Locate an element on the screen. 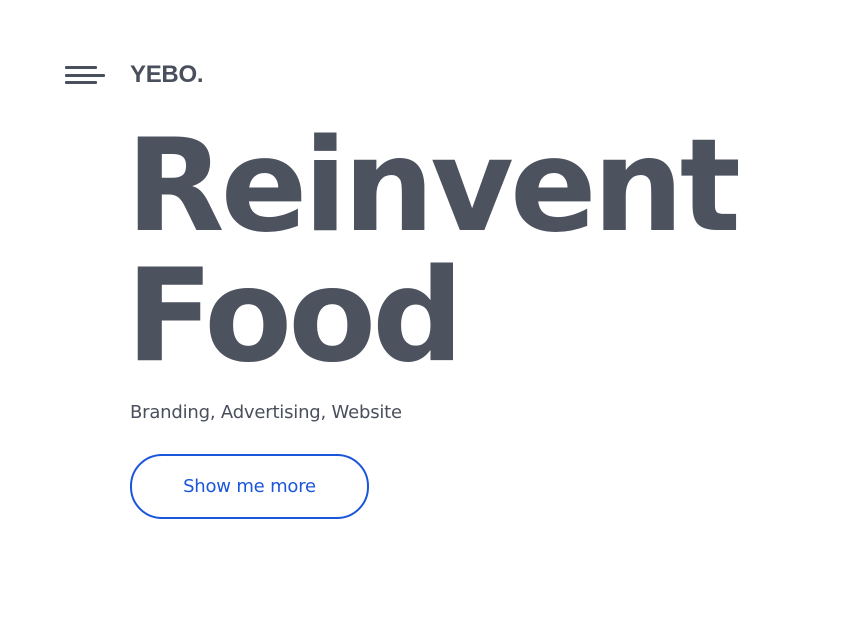 The image size is (841, 630). hamburger-menu-icon is located at coordinates (85, 76).